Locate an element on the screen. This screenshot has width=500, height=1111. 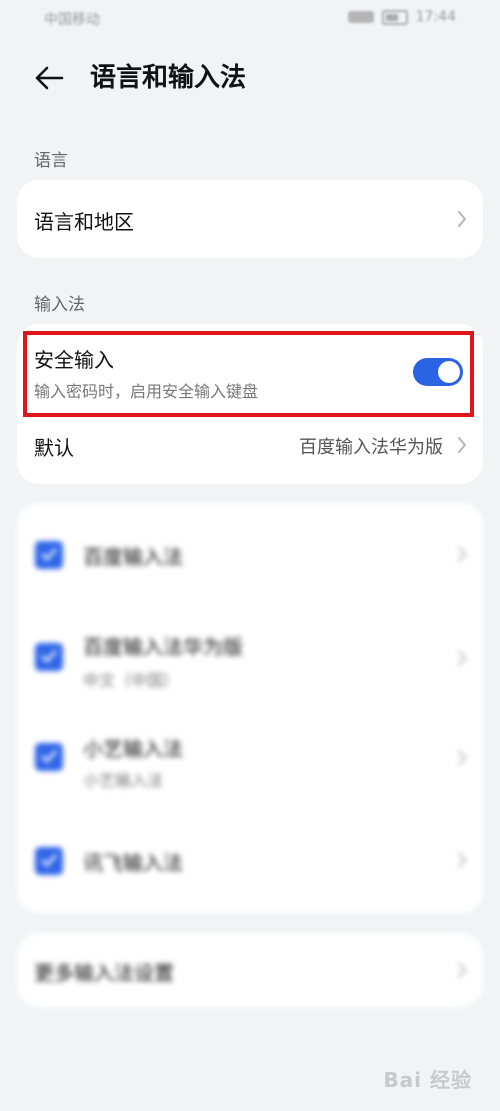
input-method-item: 百度输入法华为版 中文（中国） is located at coordinates (250, 657).